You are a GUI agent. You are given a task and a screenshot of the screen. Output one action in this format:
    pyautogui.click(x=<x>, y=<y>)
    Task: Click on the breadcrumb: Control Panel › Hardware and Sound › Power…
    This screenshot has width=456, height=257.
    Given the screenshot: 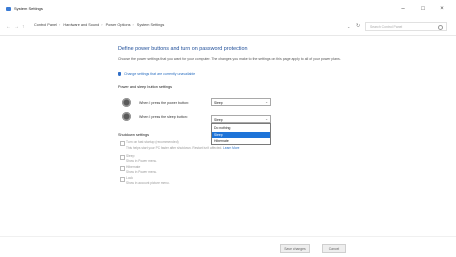 What is the action you would take?
    pyautogui.click(x=99, y=25)
    